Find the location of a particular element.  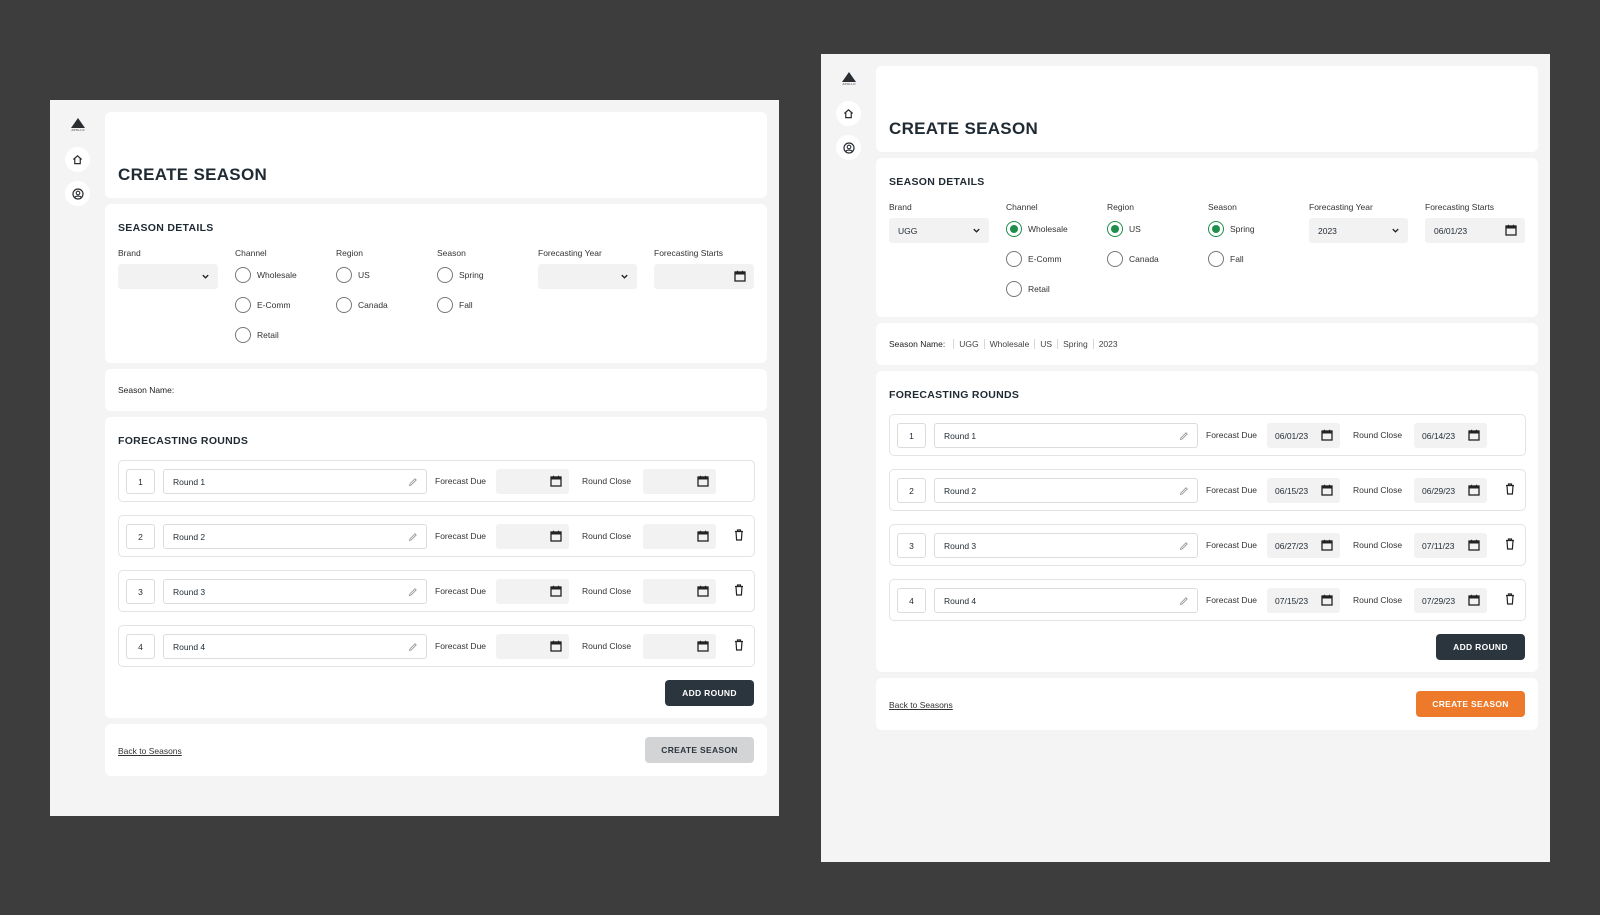

season-label: Season is located at coordinates (451, 253).